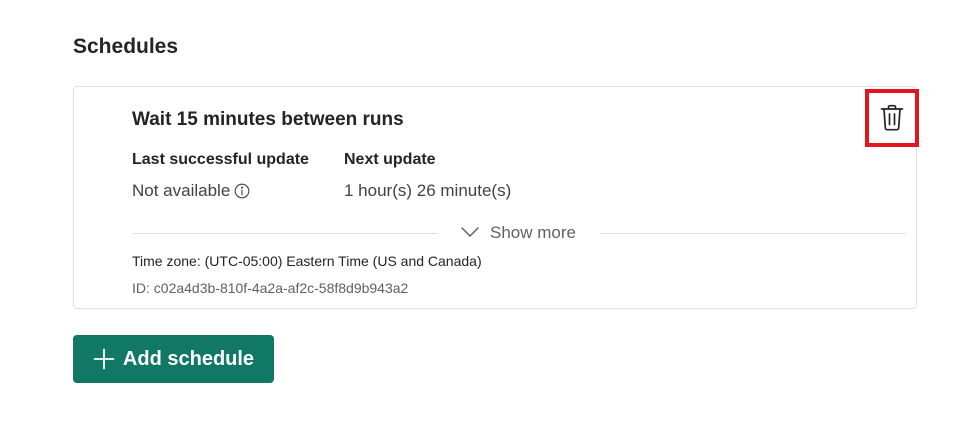 This screenshot has height=430, width=979. I want to click on show-more-button: Show more, so click(518, 233).